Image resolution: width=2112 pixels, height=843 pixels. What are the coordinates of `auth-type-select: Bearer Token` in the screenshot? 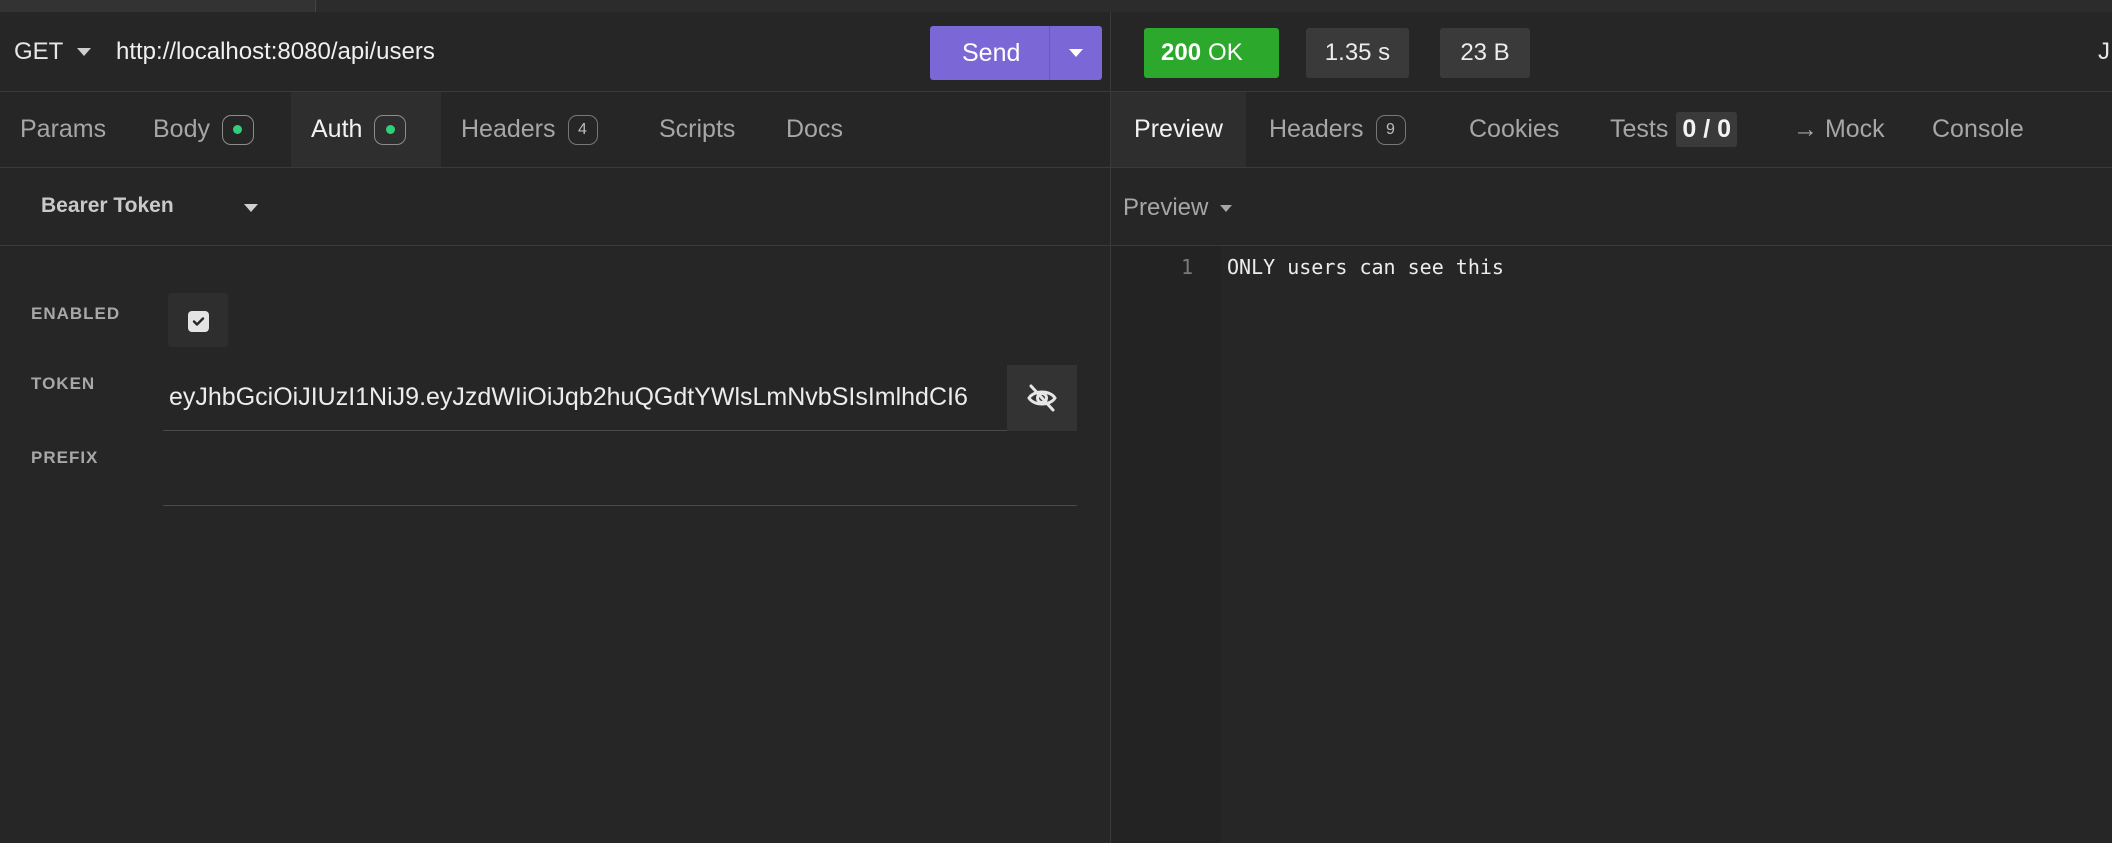 It's located at (555, 207).